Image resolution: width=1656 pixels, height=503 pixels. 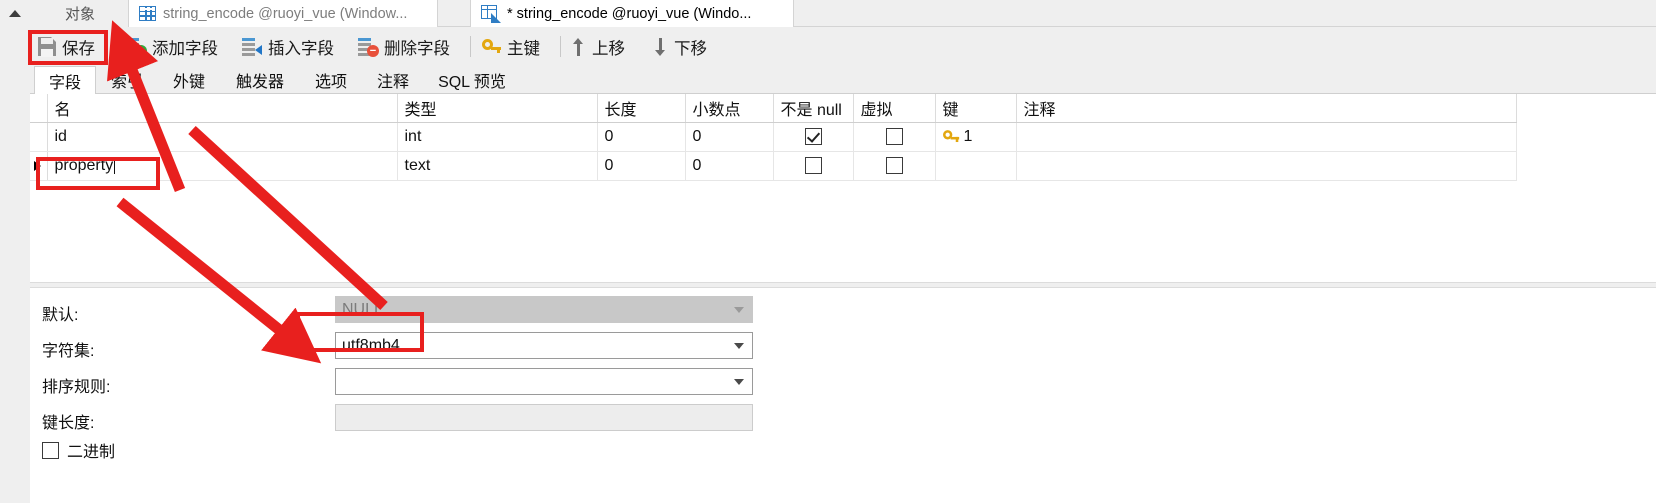 I want to click on delete-field-icon: −, so click(x=368, y=47).